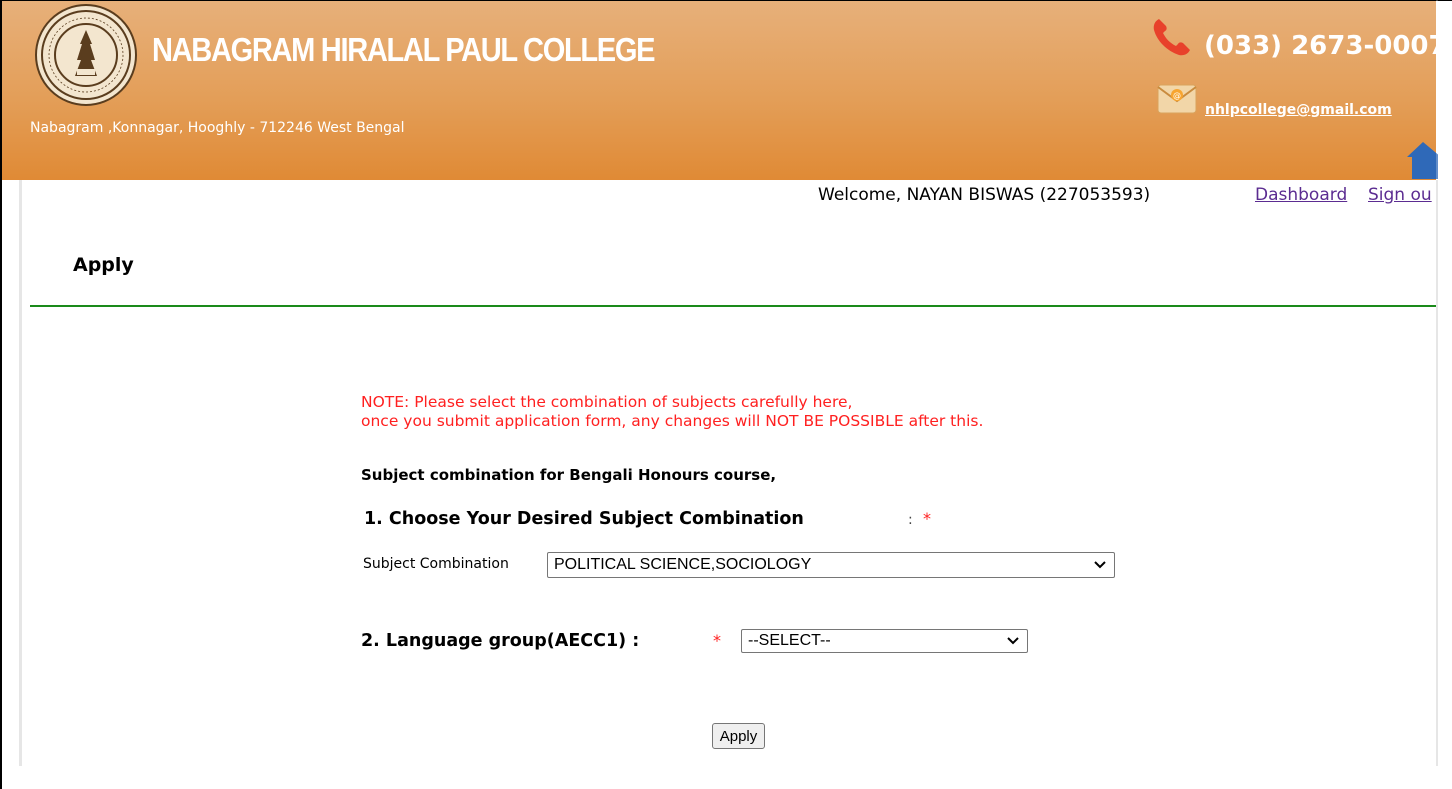  Describe the element at coordinates (20, 473) in the screenshot. I see `content-left-border` at that location.